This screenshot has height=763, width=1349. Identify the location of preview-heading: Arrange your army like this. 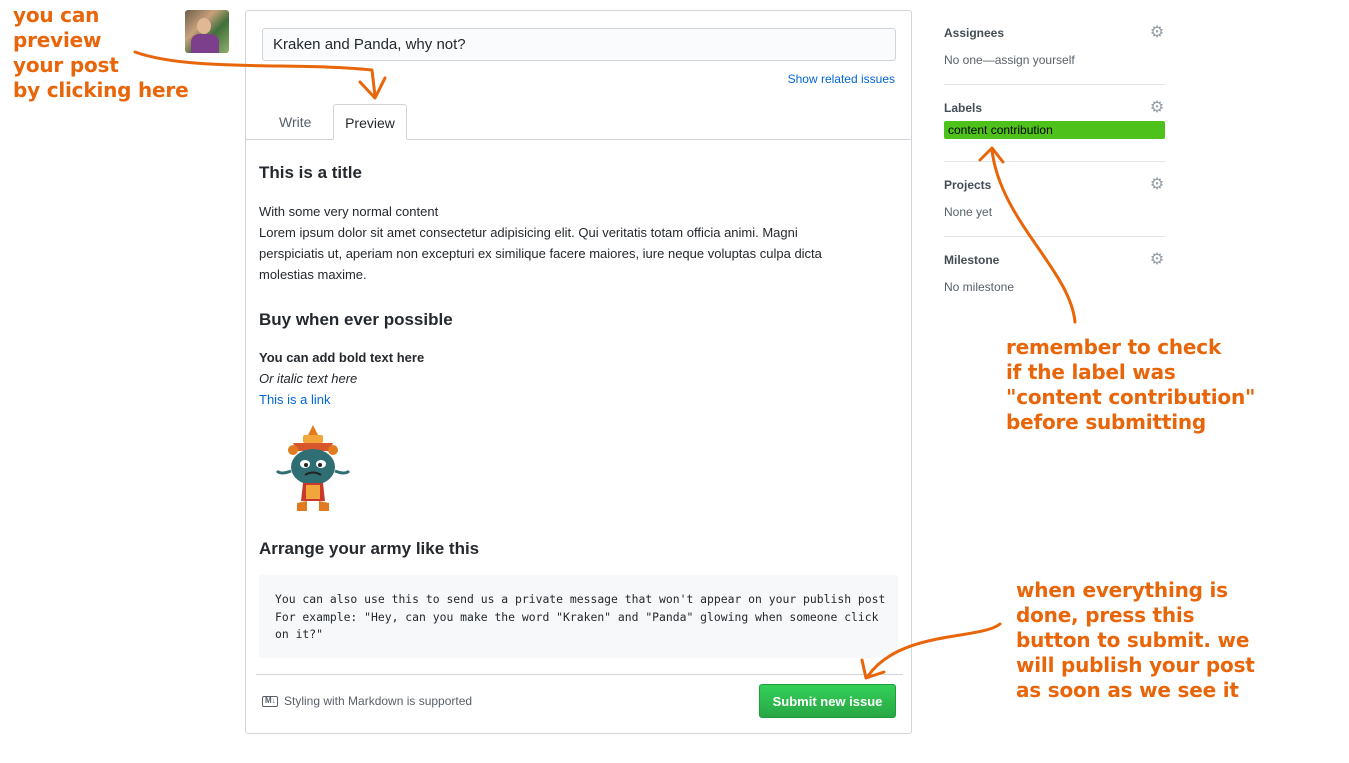
(369, 548).